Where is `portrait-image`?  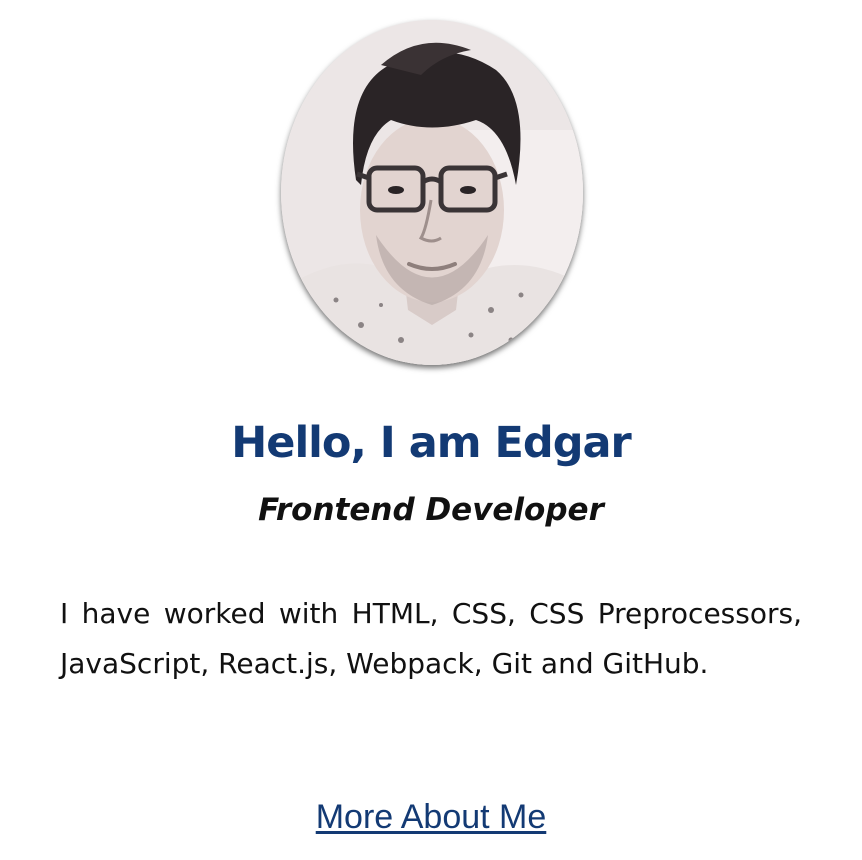
portrait-image is located at coordinates (432, 192).